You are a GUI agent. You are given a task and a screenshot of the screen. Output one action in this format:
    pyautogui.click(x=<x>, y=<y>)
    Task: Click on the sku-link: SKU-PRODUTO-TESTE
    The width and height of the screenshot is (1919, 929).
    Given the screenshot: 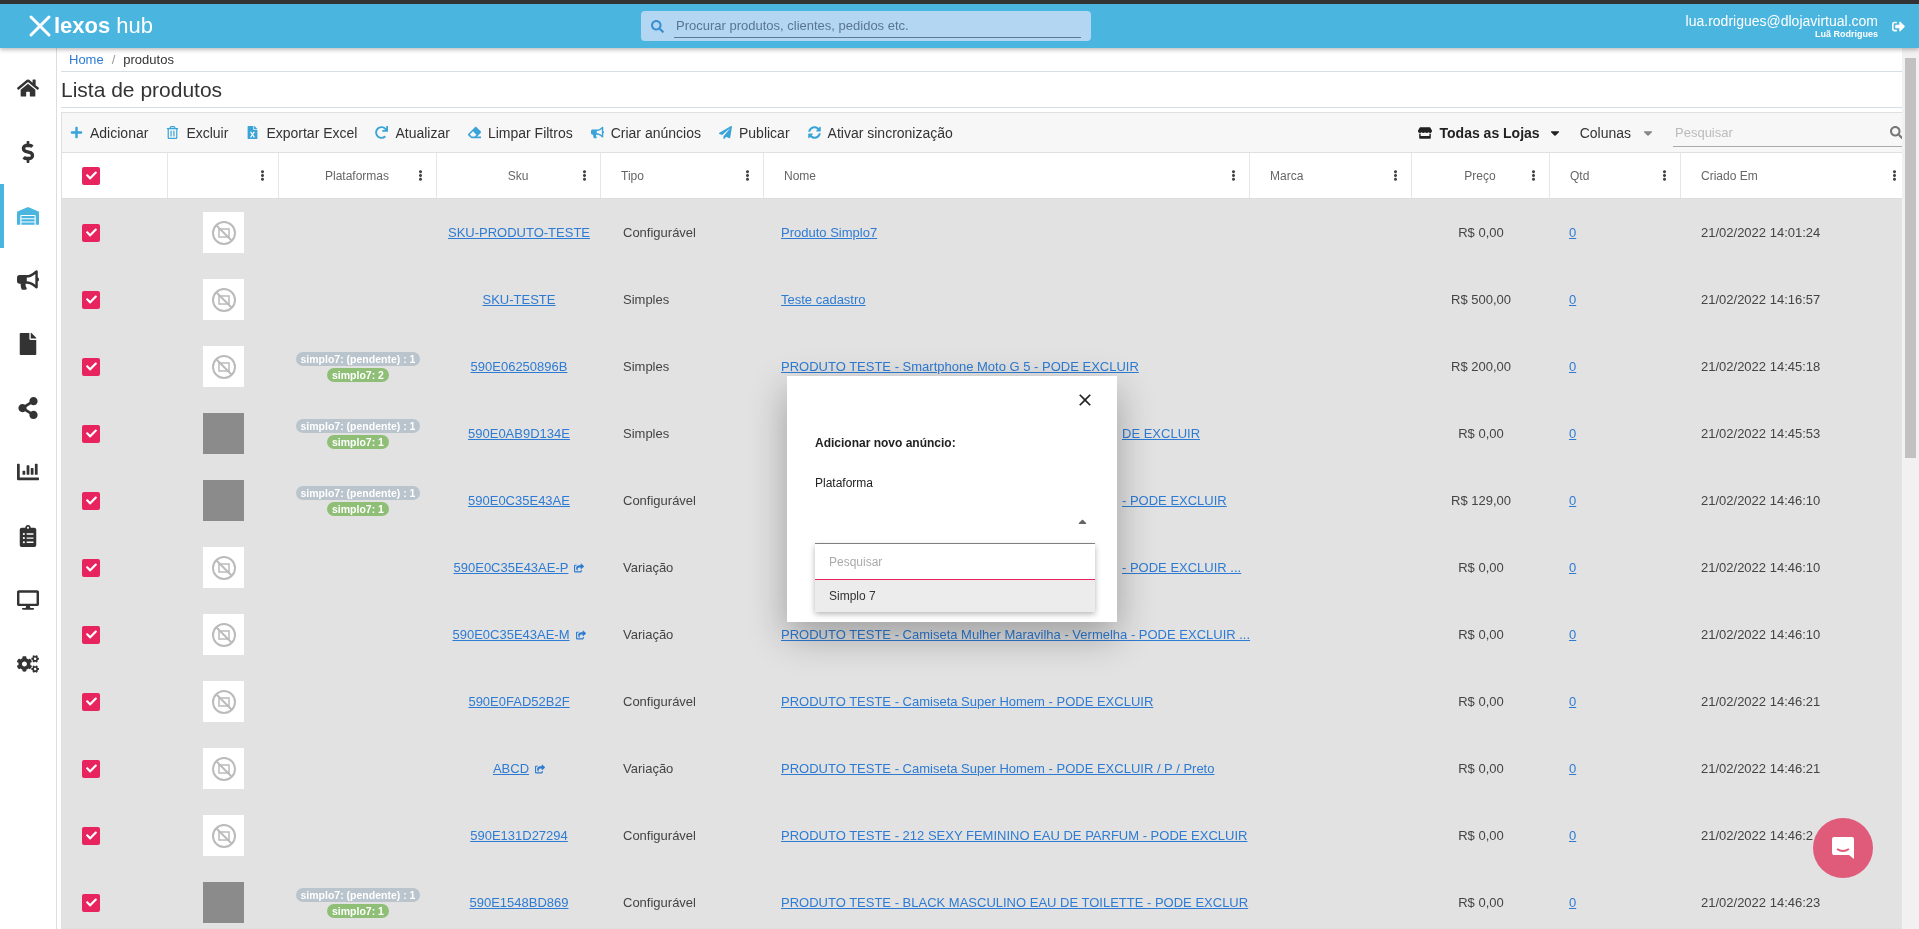 What is the action you would take?
    pyautogui.click(x=519, y=232)
    